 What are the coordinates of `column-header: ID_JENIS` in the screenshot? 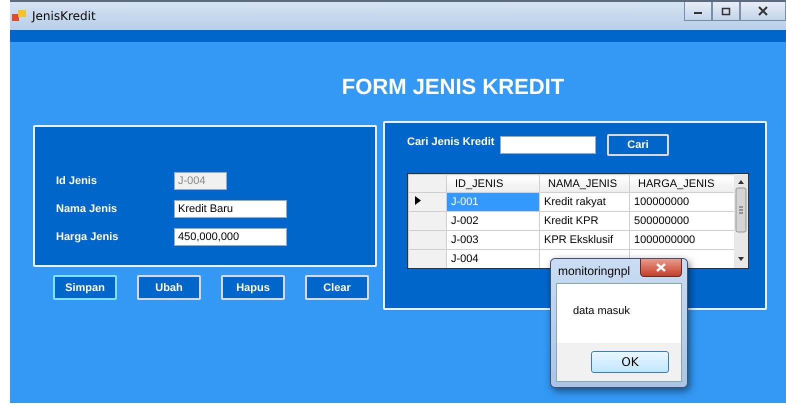 It's located at (493, 183).